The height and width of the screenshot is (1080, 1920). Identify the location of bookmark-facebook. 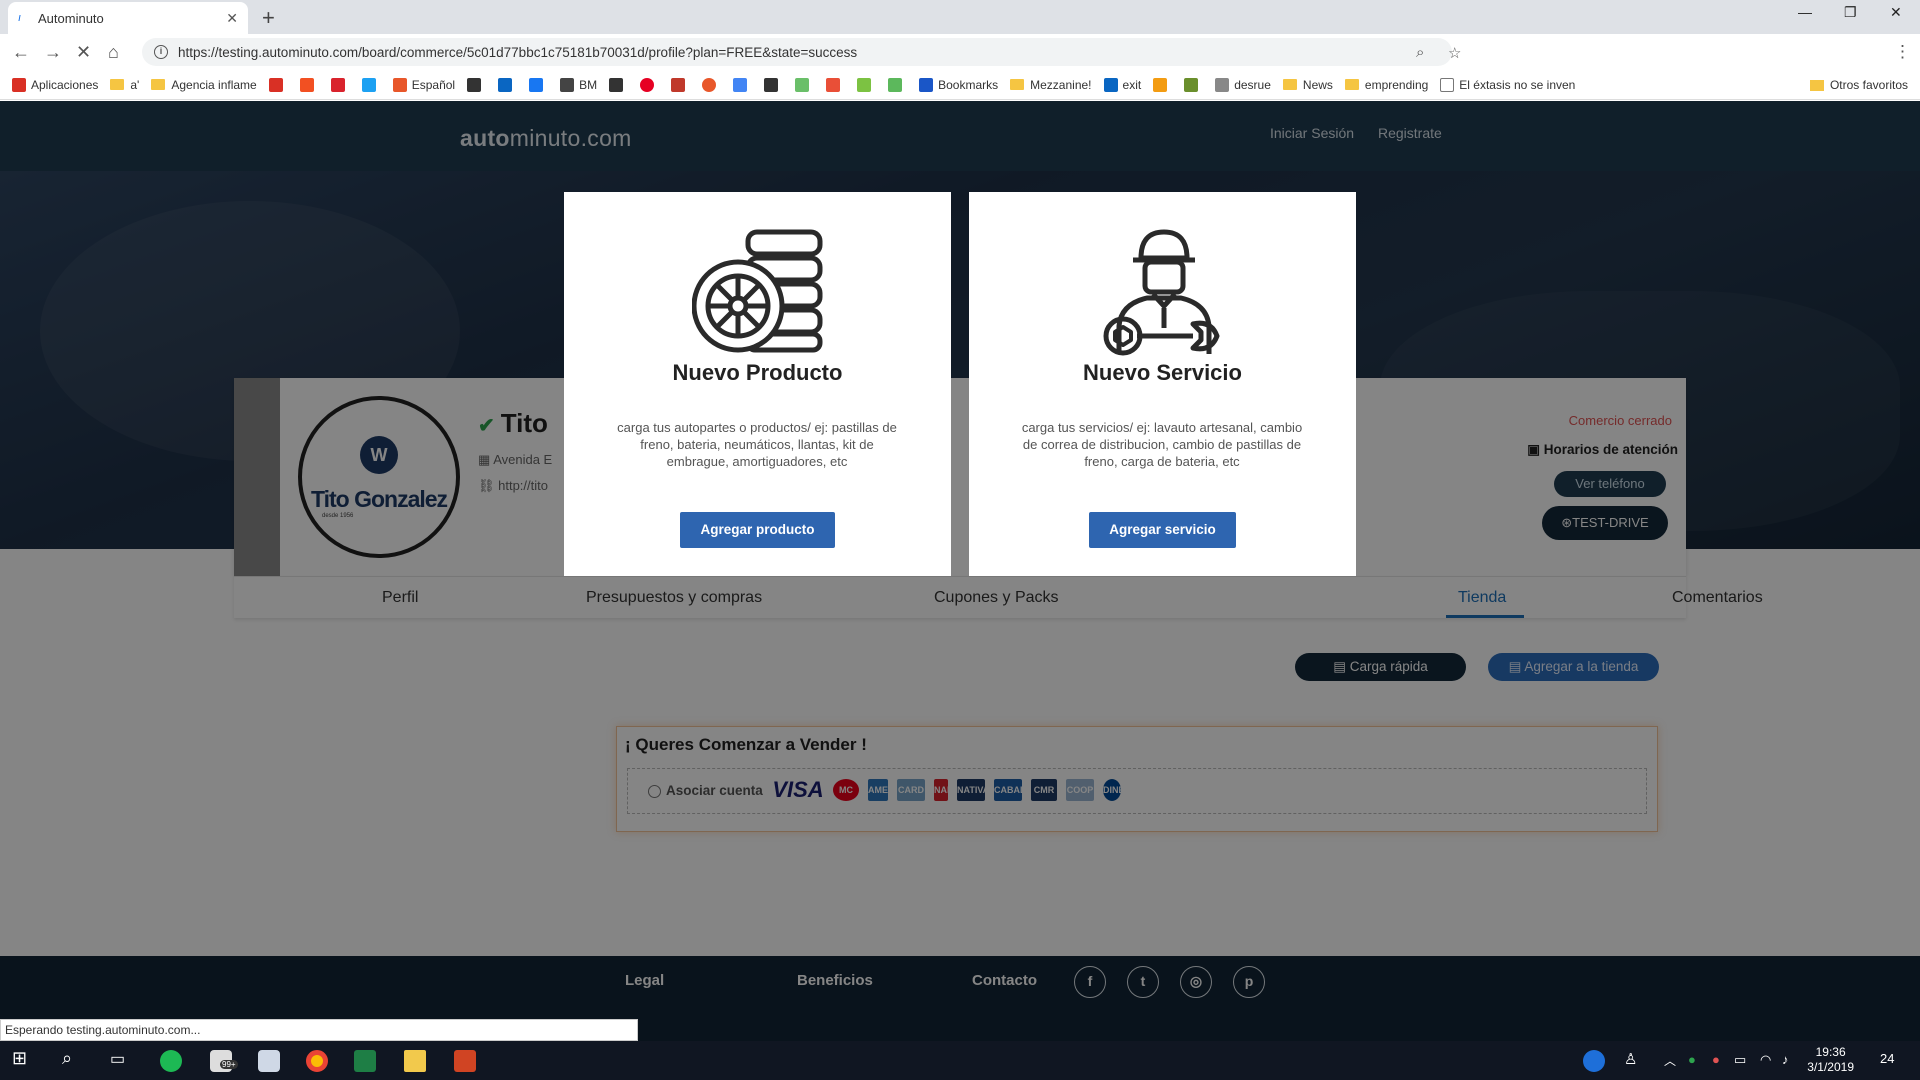
(538, 84).